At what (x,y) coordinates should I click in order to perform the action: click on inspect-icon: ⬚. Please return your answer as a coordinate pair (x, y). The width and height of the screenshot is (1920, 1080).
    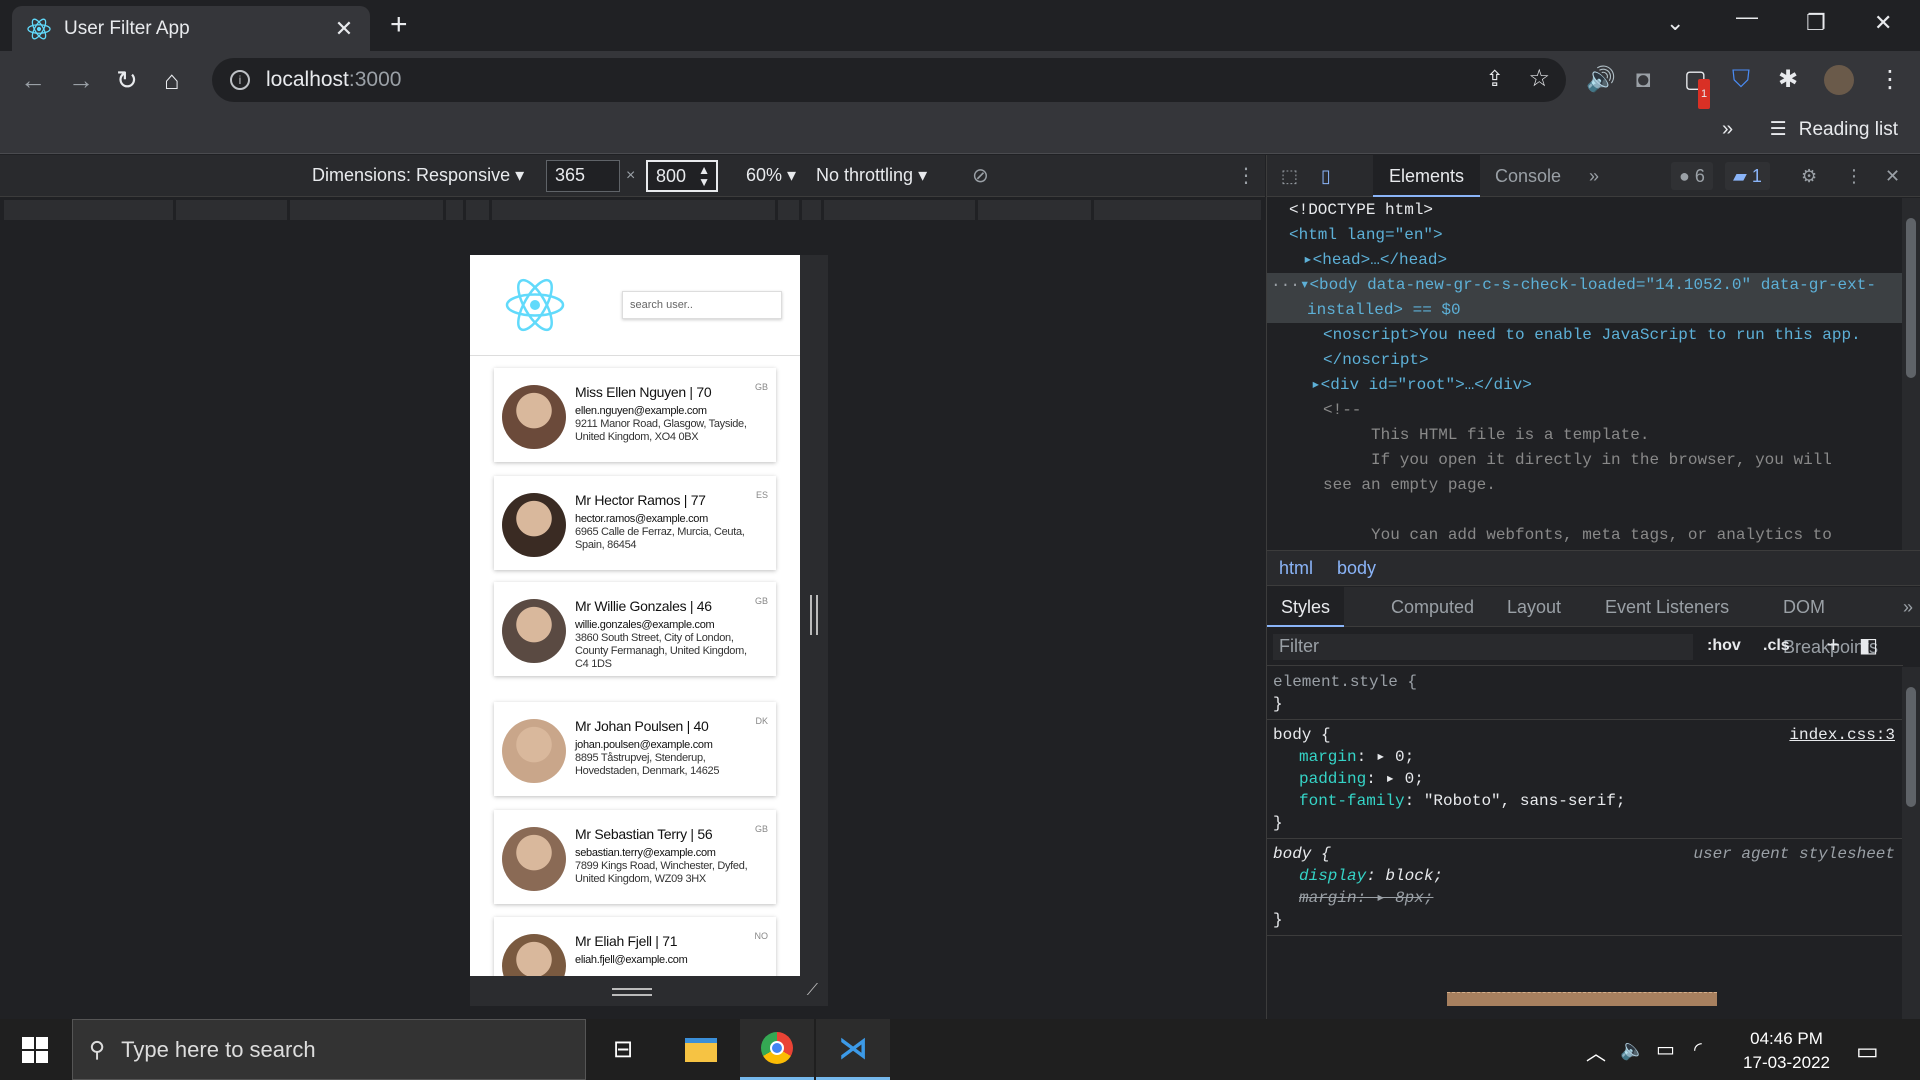
    Looking at the image, I should click on (1289, 176).